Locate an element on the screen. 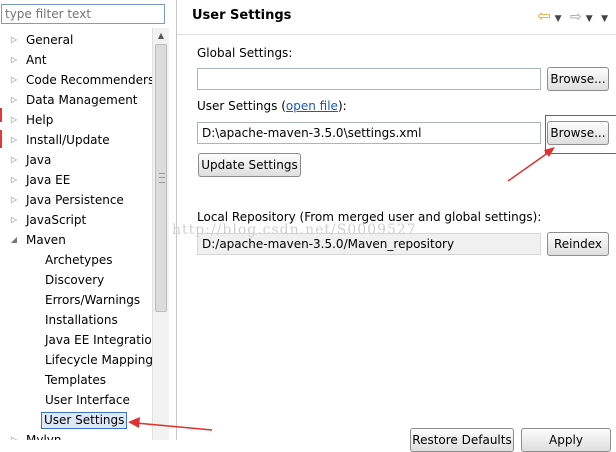 This screenshot has width=616, height=452. scrollbar-thumb is located at coordinates (161, 178).